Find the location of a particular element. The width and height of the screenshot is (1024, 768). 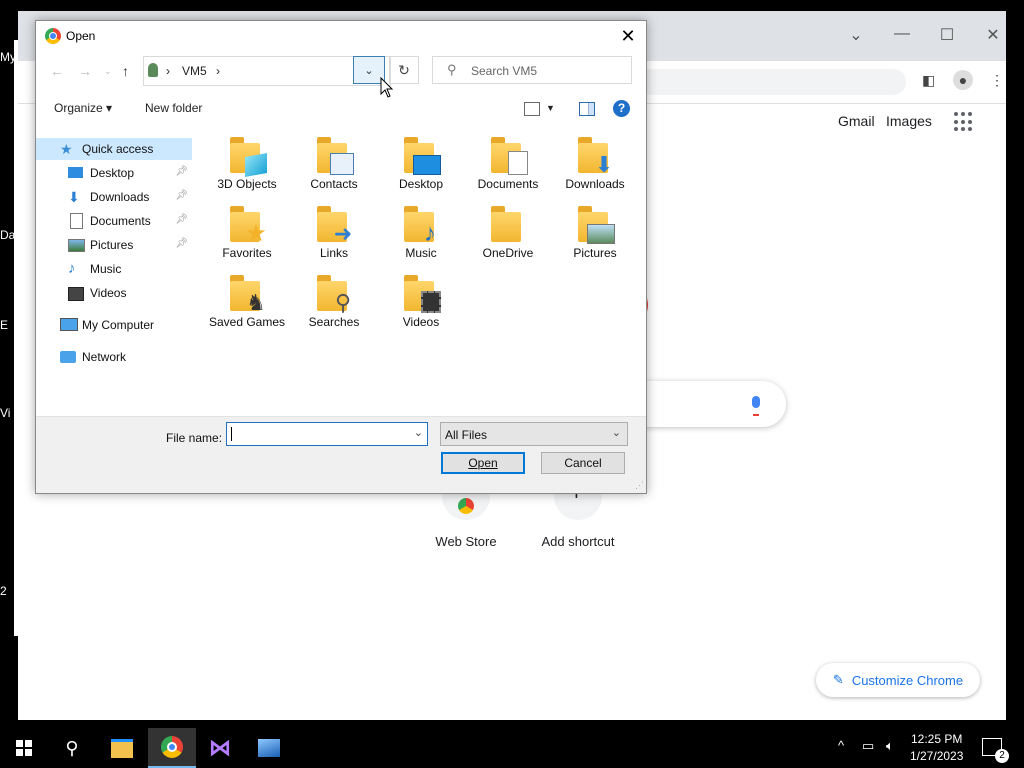

nav-item-pictures: Pictures 📌︎ is located at coordinates (114, 245).